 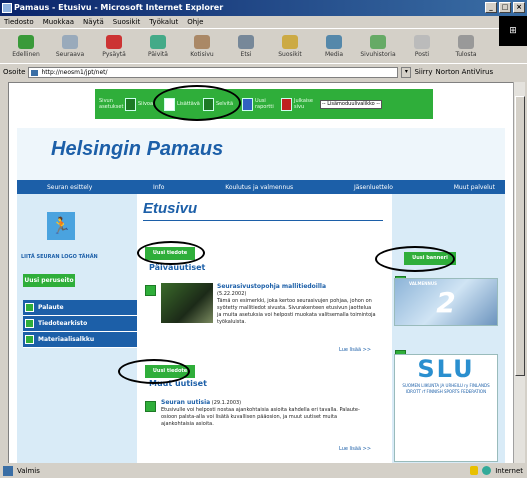 I want to click on stop-button: Pysäytä, so click(x=114, y=46).